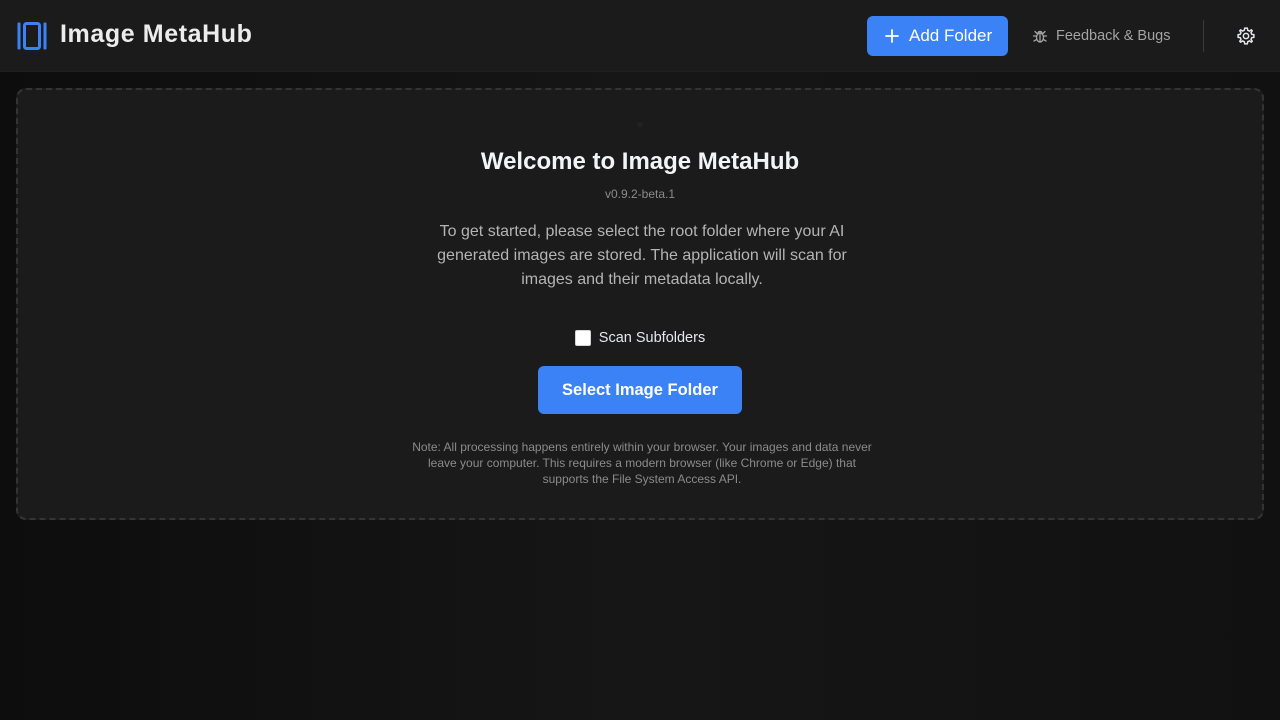 This screenshot has width=1280, height=720. What do you see at coordinates (640, 36) in the screenshot?
I see `app-header: Image MetaHub Add Folder Feedback & Bugs` at bounding box center [640, 36].